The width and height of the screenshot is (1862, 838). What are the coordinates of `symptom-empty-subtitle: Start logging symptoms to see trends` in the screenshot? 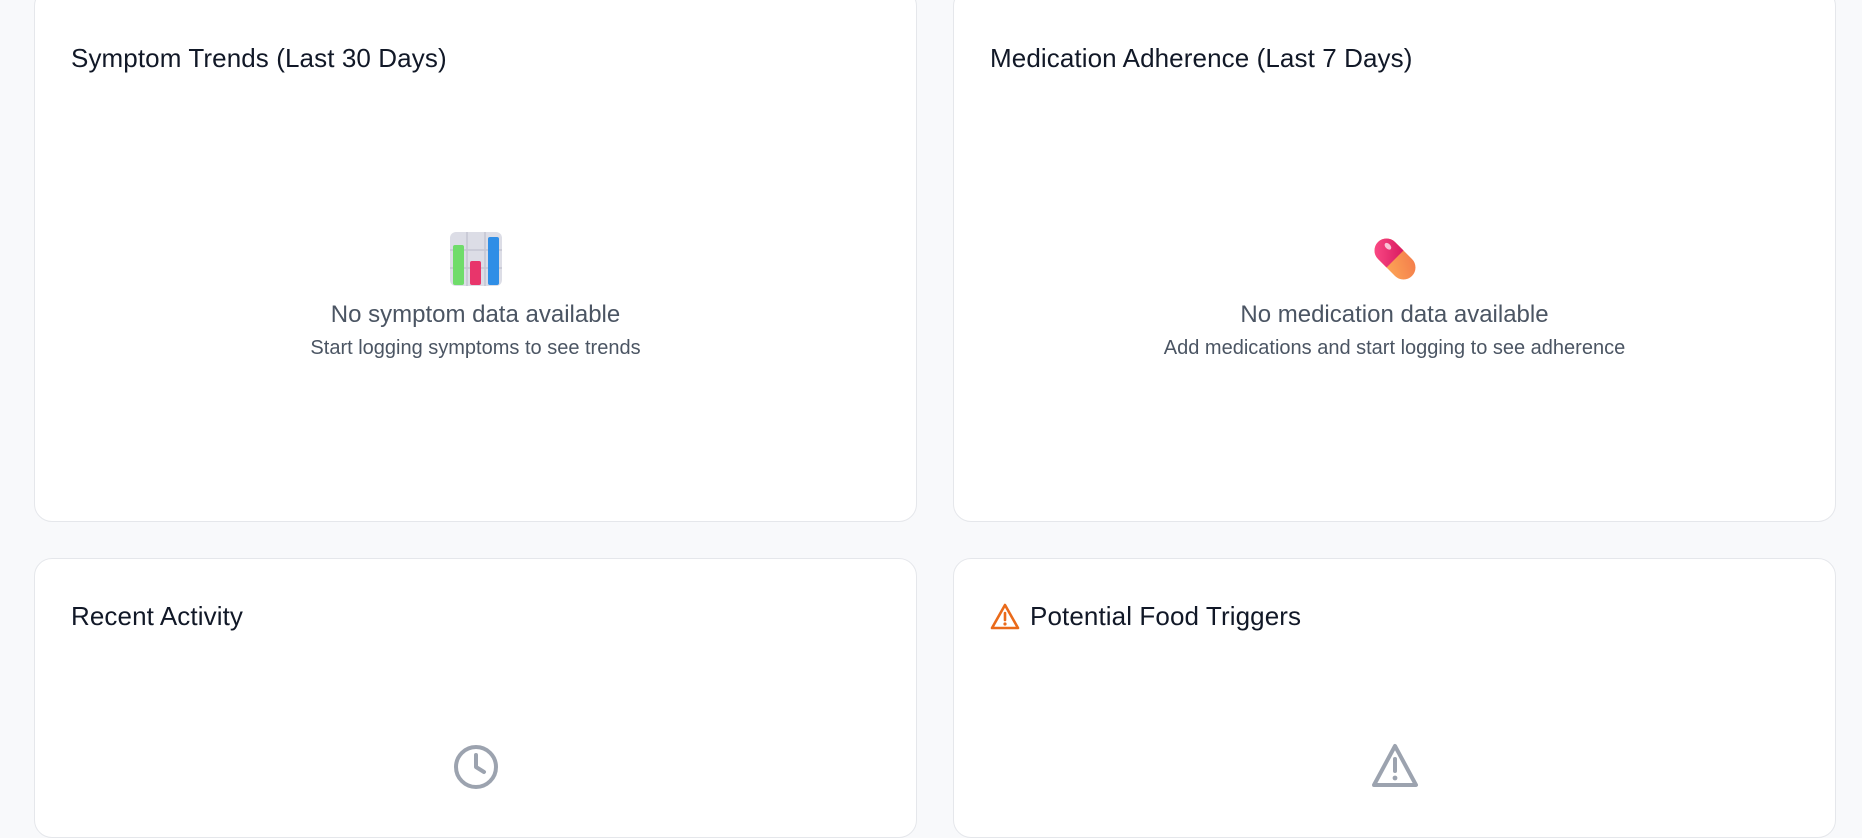 It's located at (475, 348).